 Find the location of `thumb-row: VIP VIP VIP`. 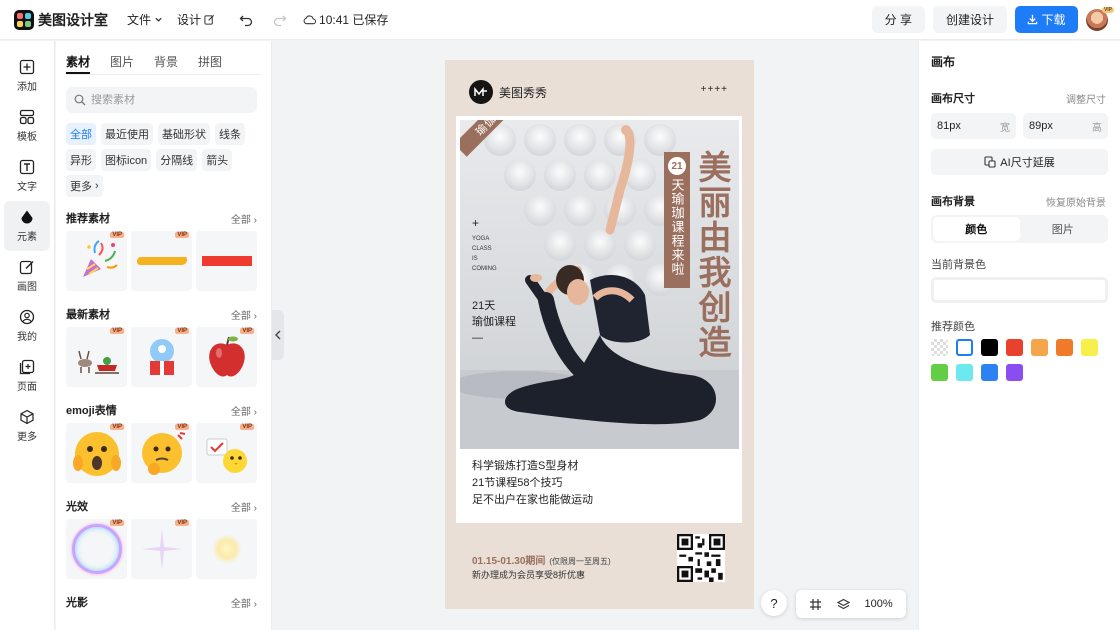

thumb-row: VIP VIP VIP is located at coordinates (168, 453).